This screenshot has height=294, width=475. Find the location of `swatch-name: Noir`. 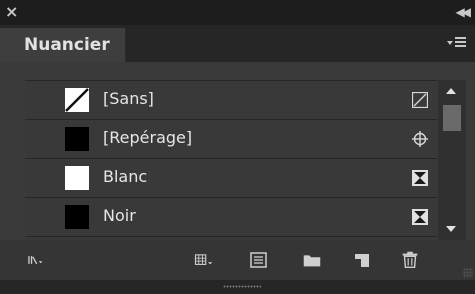

swatch-name: Noir is located at coordinates (119, 215).